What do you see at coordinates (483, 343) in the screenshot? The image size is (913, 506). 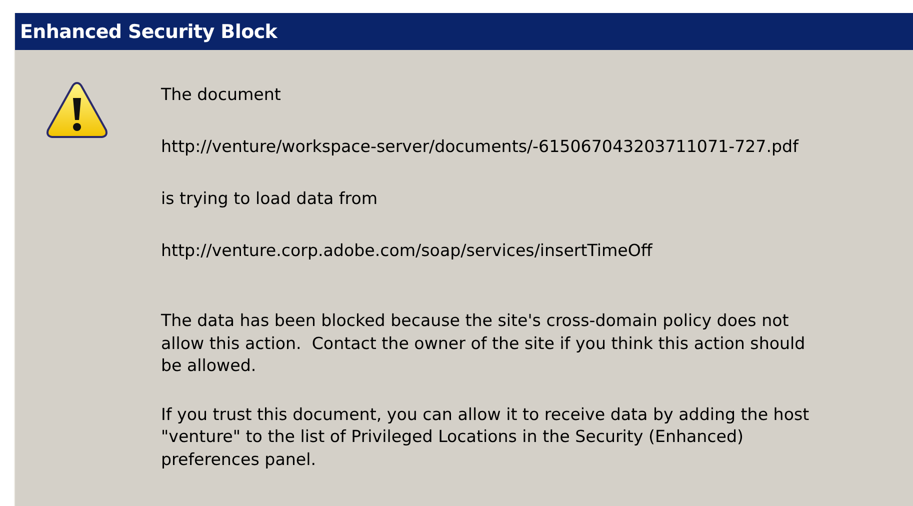 I see `message-paragraph: The data has been blocked because the site's cross-domain policy does not allow this action. Contact the owner of the site if you think this action should be allowed.` at bounding box center [483, 343].